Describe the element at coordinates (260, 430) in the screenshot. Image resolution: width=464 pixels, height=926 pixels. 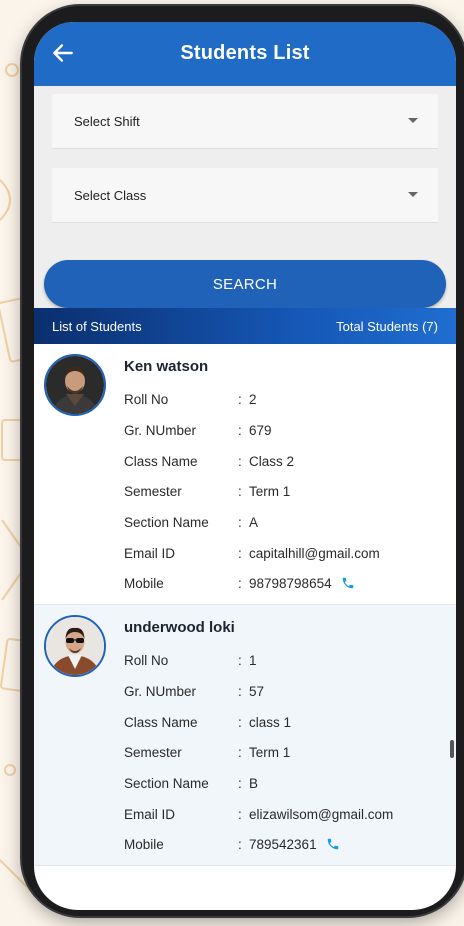
I see `field-value: 679` at that location.